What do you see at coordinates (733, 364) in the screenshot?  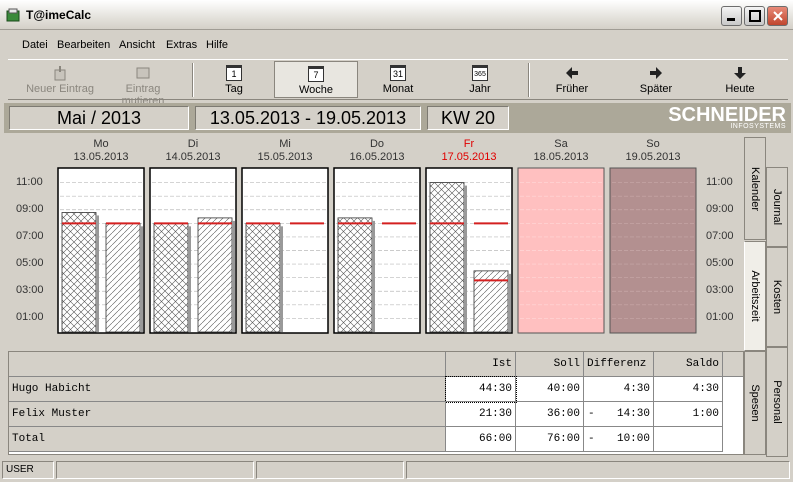 I see `table-header-filler` at bounding box center [733, 364].